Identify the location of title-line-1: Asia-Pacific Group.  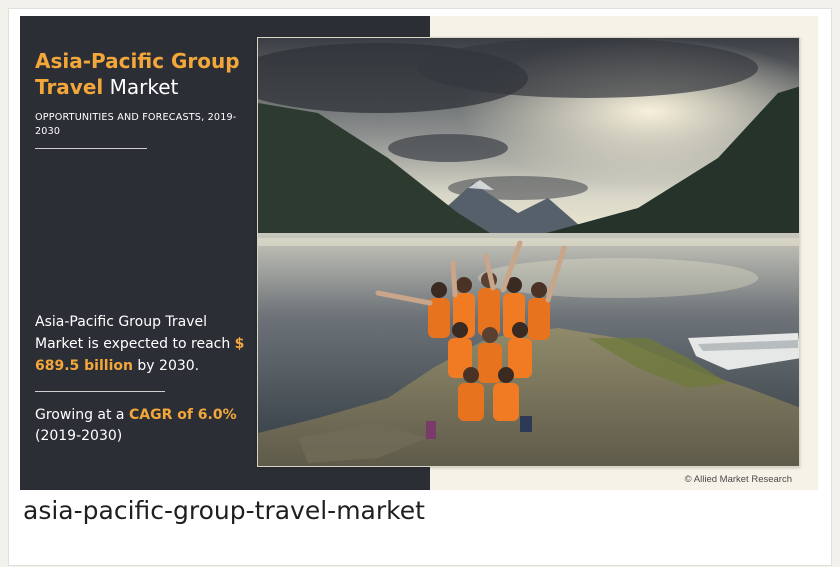
(137, 61).